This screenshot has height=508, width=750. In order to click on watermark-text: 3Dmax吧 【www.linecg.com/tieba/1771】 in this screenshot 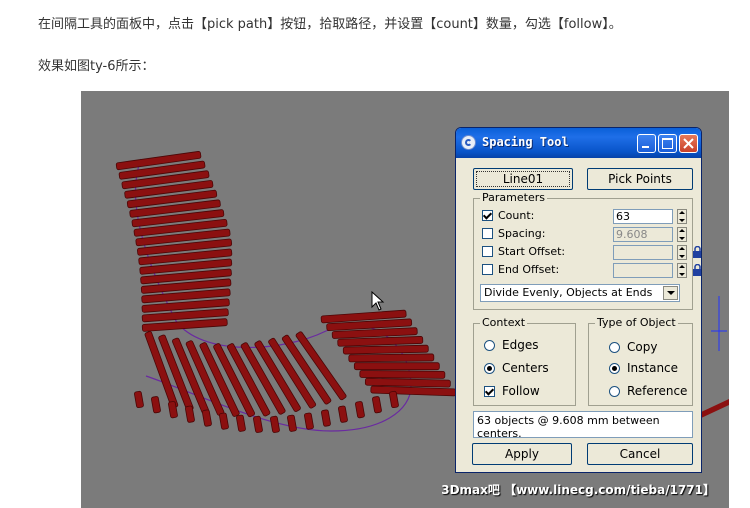, I will do `click(578, 490)`.